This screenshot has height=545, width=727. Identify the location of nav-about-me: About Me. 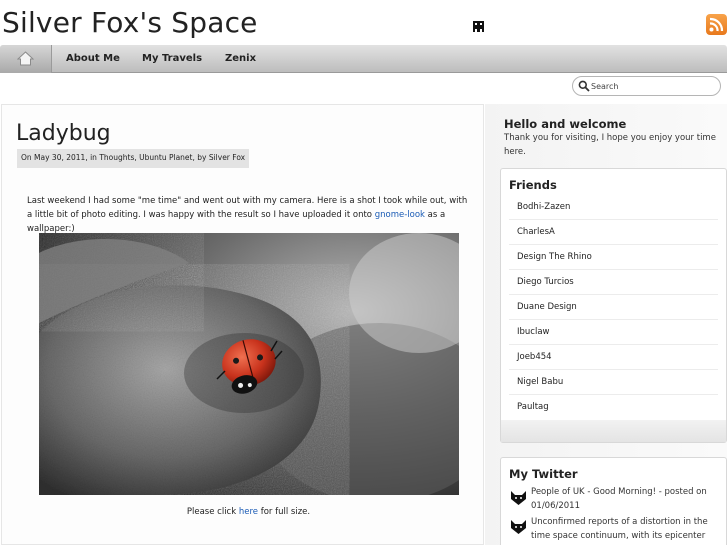
(93, 58).